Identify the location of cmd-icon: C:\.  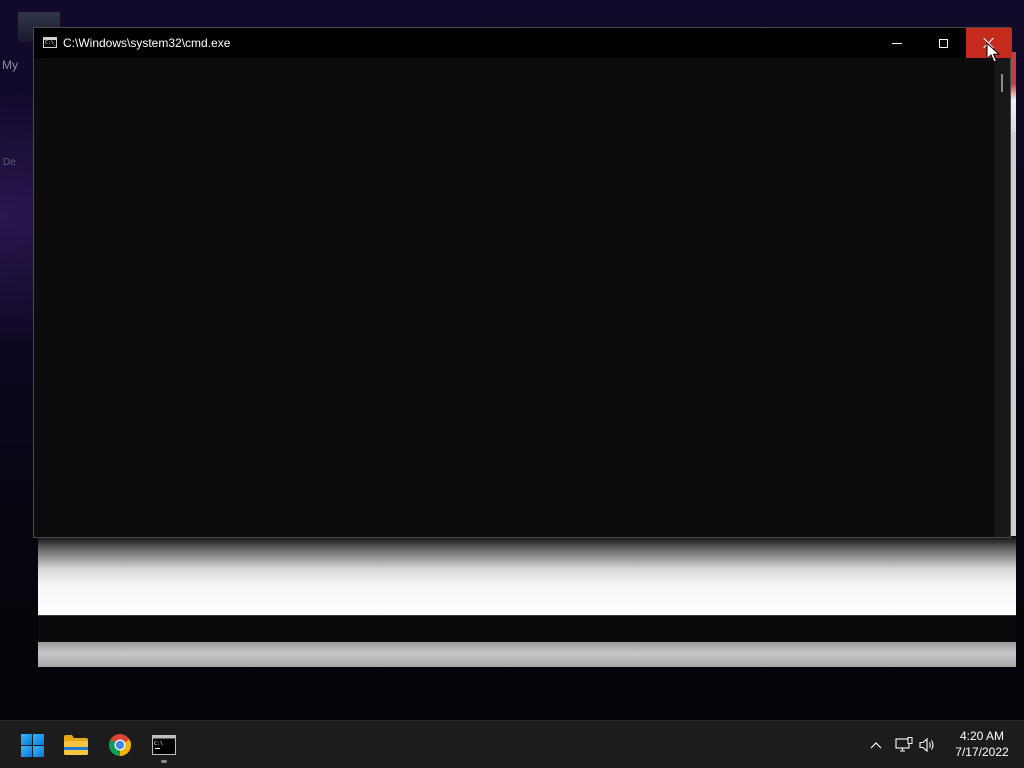
(164, 745).